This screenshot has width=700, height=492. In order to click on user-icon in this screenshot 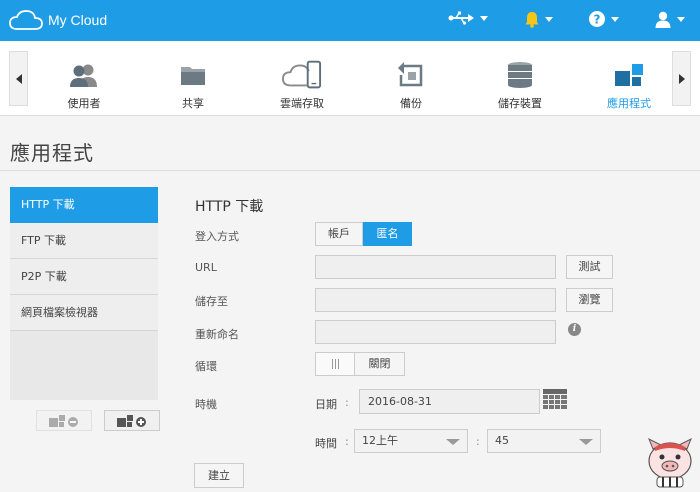, I will do `click(663, 19)`.